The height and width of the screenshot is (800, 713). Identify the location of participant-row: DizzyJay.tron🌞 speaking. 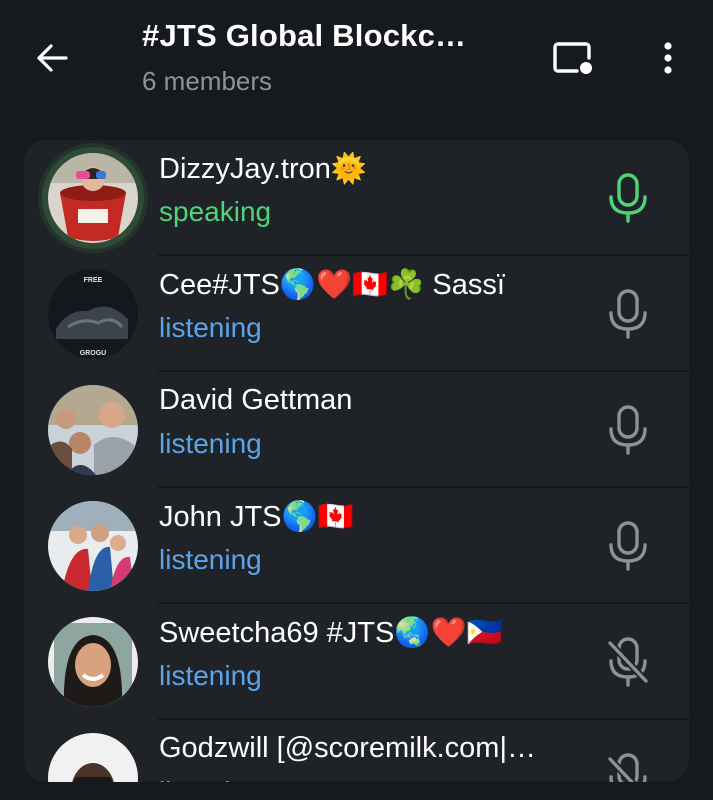
(356, 198).